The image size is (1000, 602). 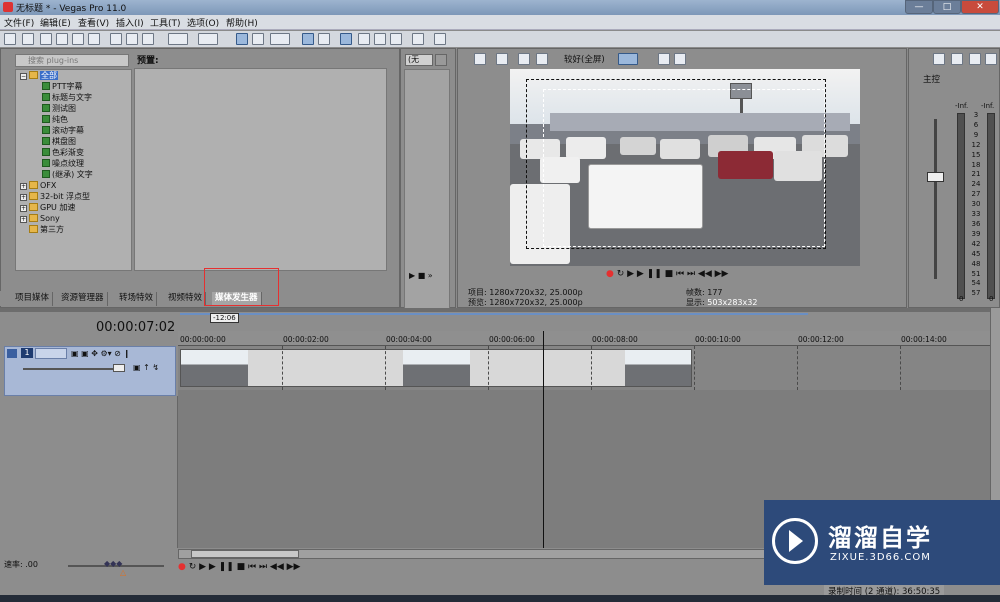 What do you see at coordinates (680, 59) in the screenshot?
I see `save-snapshot-icon` at bounding box center [680, 59].